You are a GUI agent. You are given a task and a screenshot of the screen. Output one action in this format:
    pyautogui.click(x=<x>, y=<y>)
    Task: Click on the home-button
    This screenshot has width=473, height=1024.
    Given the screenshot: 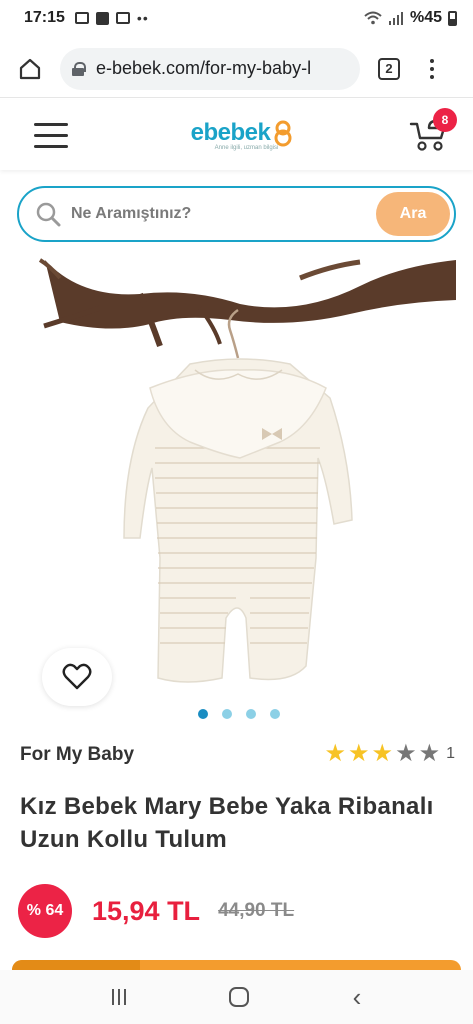 What is the action you would take?
    pyautogui.click(x=30, y=69)
    